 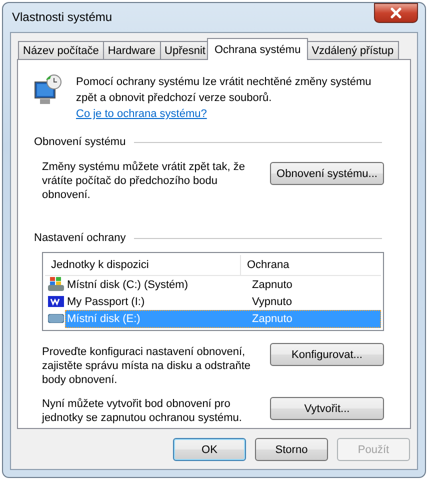 I want to click on create-description: Nyní můžete vytvořit bod obnovení pro jednotky se zapnutou ochranou systému., so click(x=142, y=411).